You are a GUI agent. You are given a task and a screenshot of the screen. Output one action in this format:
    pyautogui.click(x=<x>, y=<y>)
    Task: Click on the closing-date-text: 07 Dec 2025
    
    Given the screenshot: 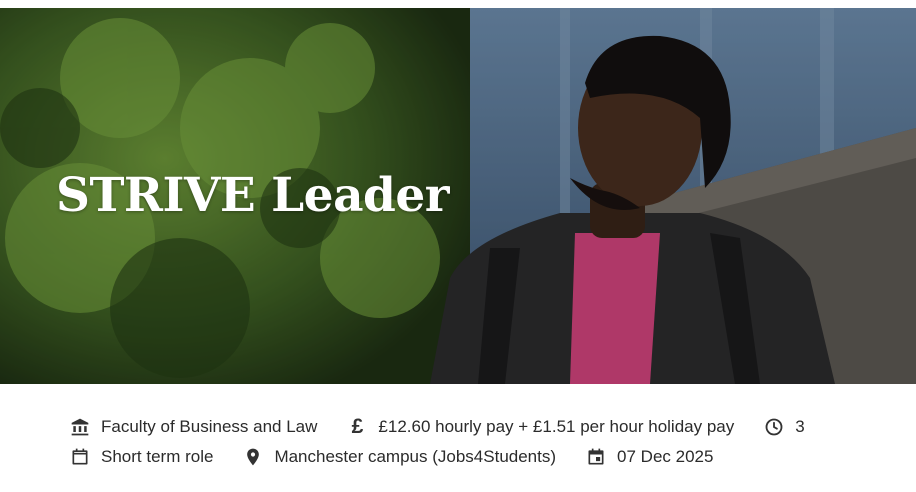 What is the action you would take?
    pyautogui.click(x=665, y=456)
    